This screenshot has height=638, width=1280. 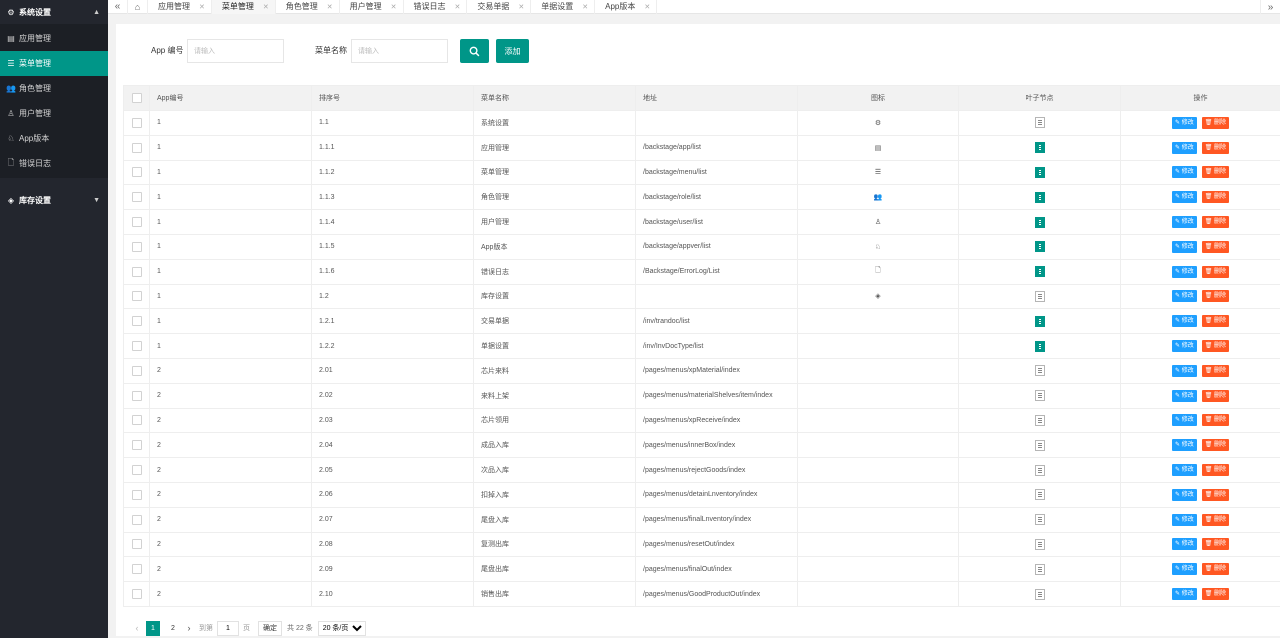 What do you see at coordinates (499, 7) in the screenshot?
I see `tab-trade-documents: 交易单据 ✕` at bounding box center [499, 7].